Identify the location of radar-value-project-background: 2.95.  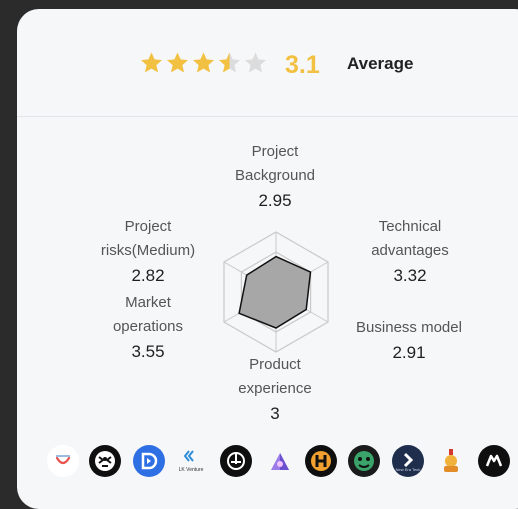
(275, 200).